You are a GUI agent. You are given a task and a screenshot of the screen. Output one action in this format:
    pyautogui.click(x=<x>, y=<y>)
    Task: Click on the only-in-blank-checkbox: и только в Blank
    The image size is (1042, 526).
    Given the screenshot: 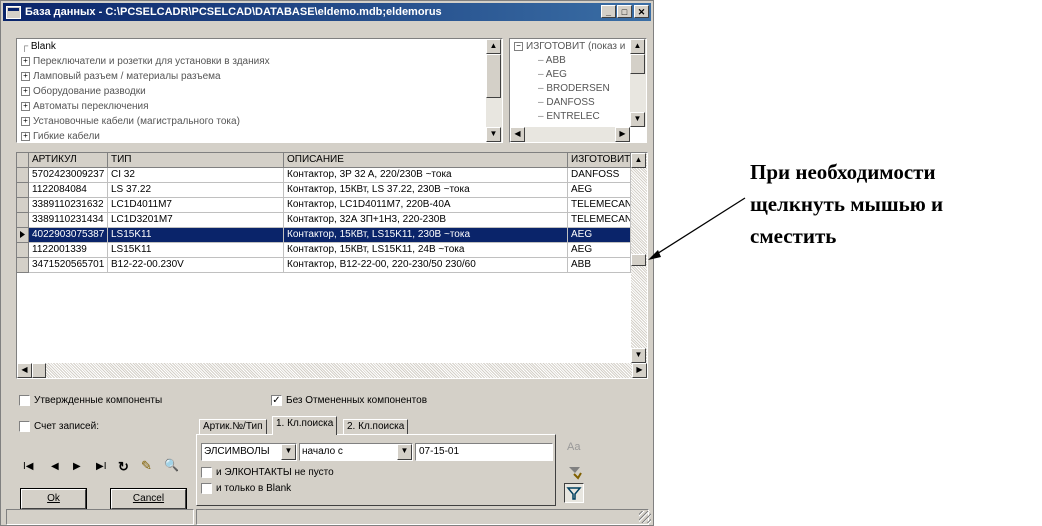 What is the action you would take?
    pyautogui.click(x=246, y=488)
    